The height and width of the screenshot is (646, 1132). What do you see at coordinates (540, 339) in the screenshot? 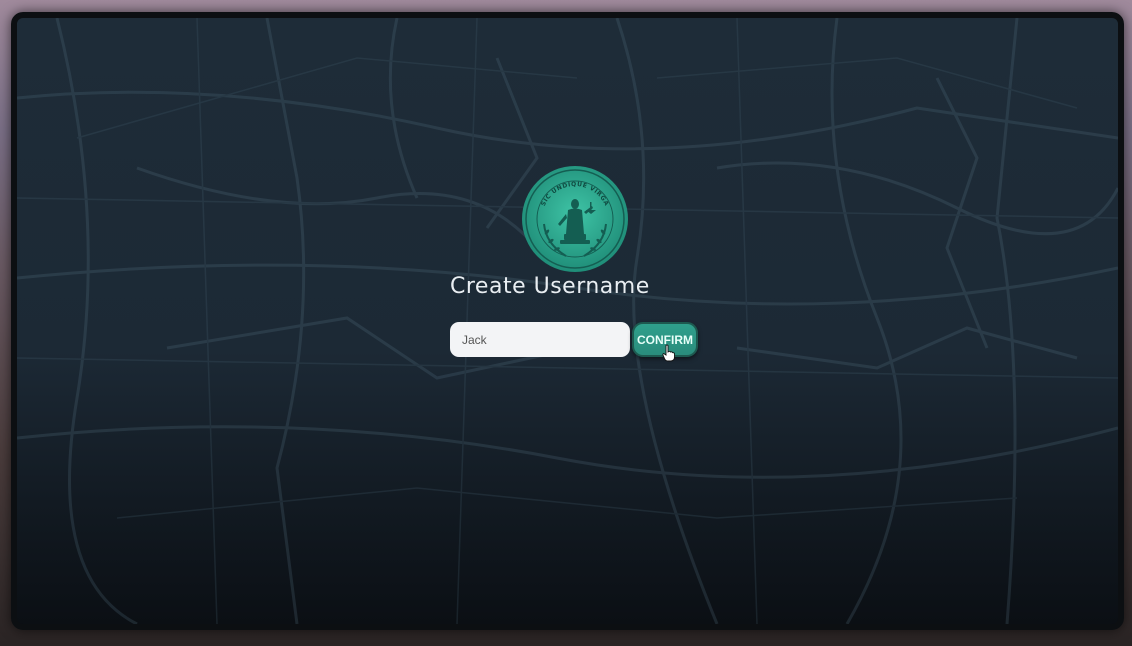
I see `username-input` at bounding box center [540, 339].